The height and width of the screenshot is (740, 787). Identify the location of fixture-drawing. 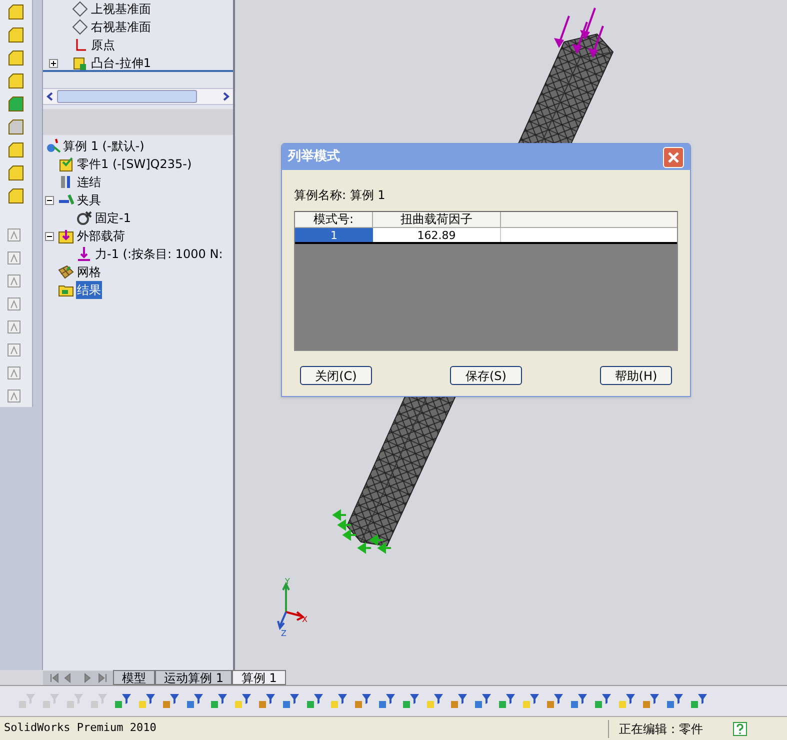
(362, 531).